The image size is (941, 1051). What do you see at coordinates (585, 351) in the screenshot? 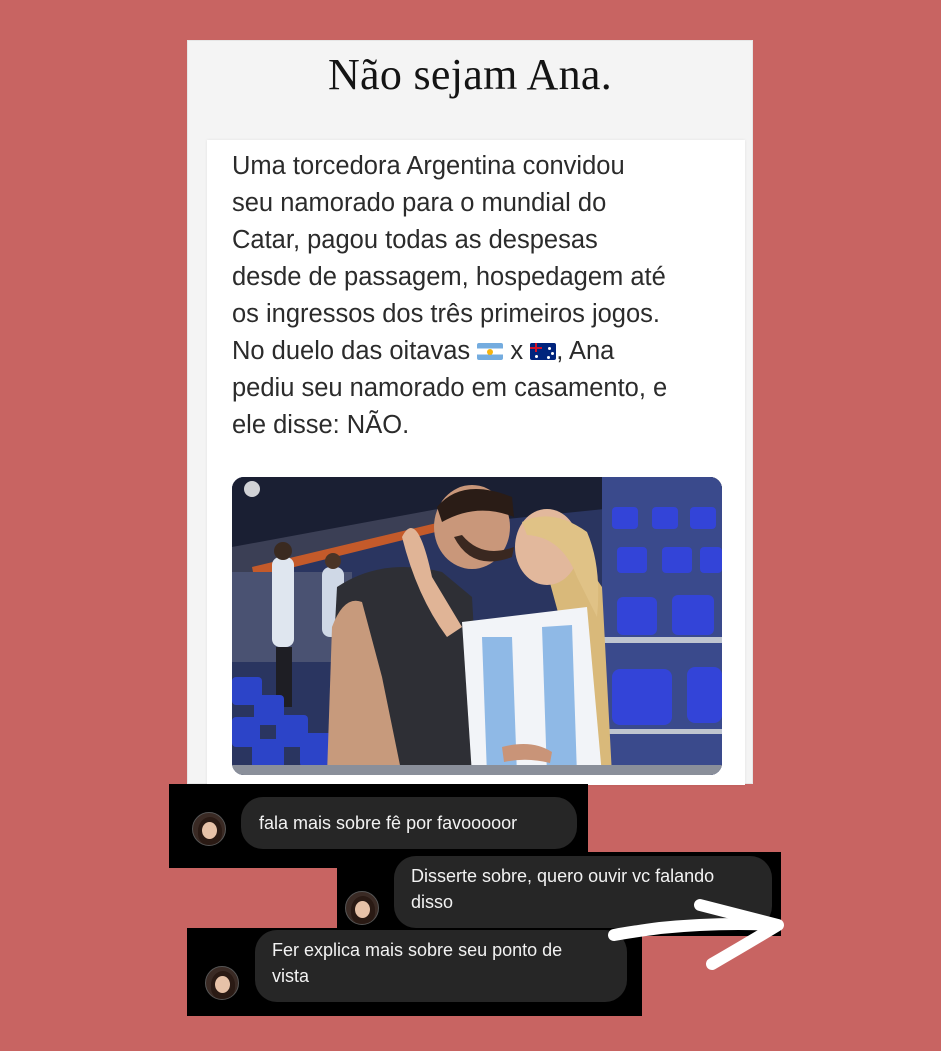
I see `duel-suffix: , Ana` at bounding box center [585, 351].